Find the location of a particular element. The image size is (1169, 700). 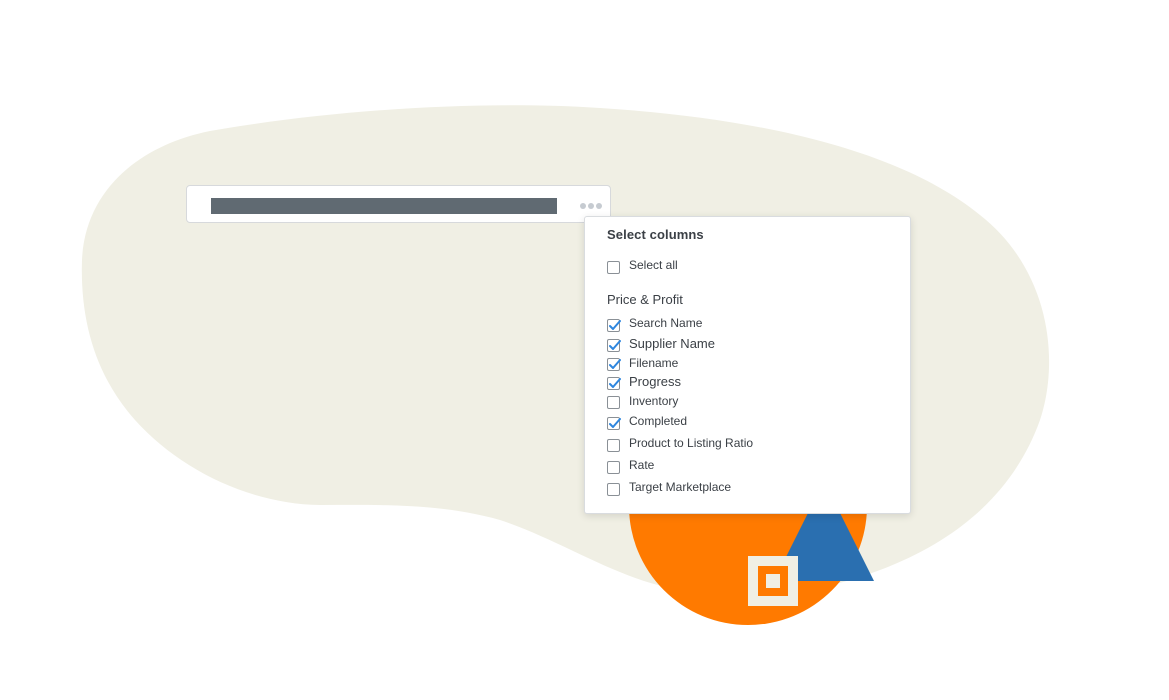

search-placeholder-bar is located at coordinates (384, 206).